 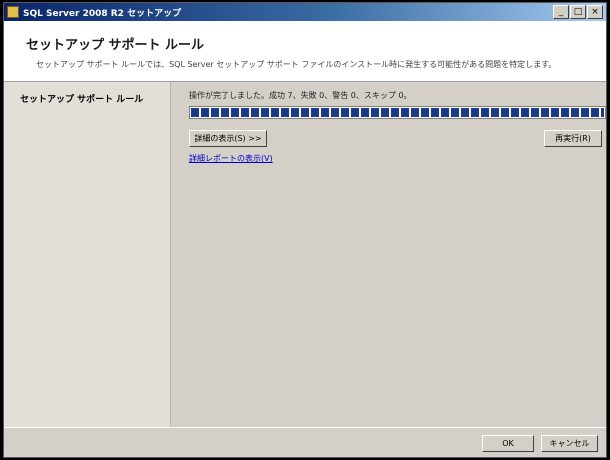 I want to click on window-controls: _ □ ×, so click(x=578, y=12).